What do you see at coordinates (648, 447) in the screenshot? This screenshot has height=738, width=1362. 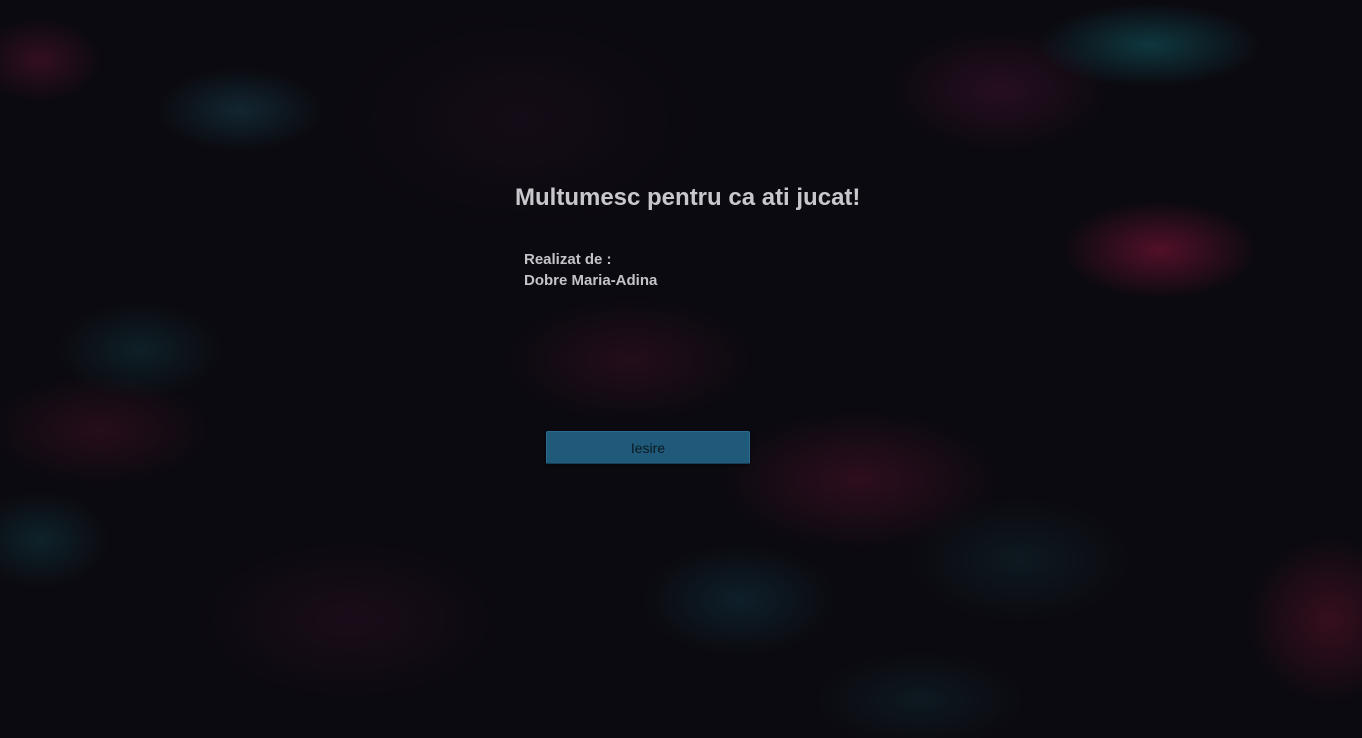 I see `exit-button: Iesire` at bounding box center [648, 447].